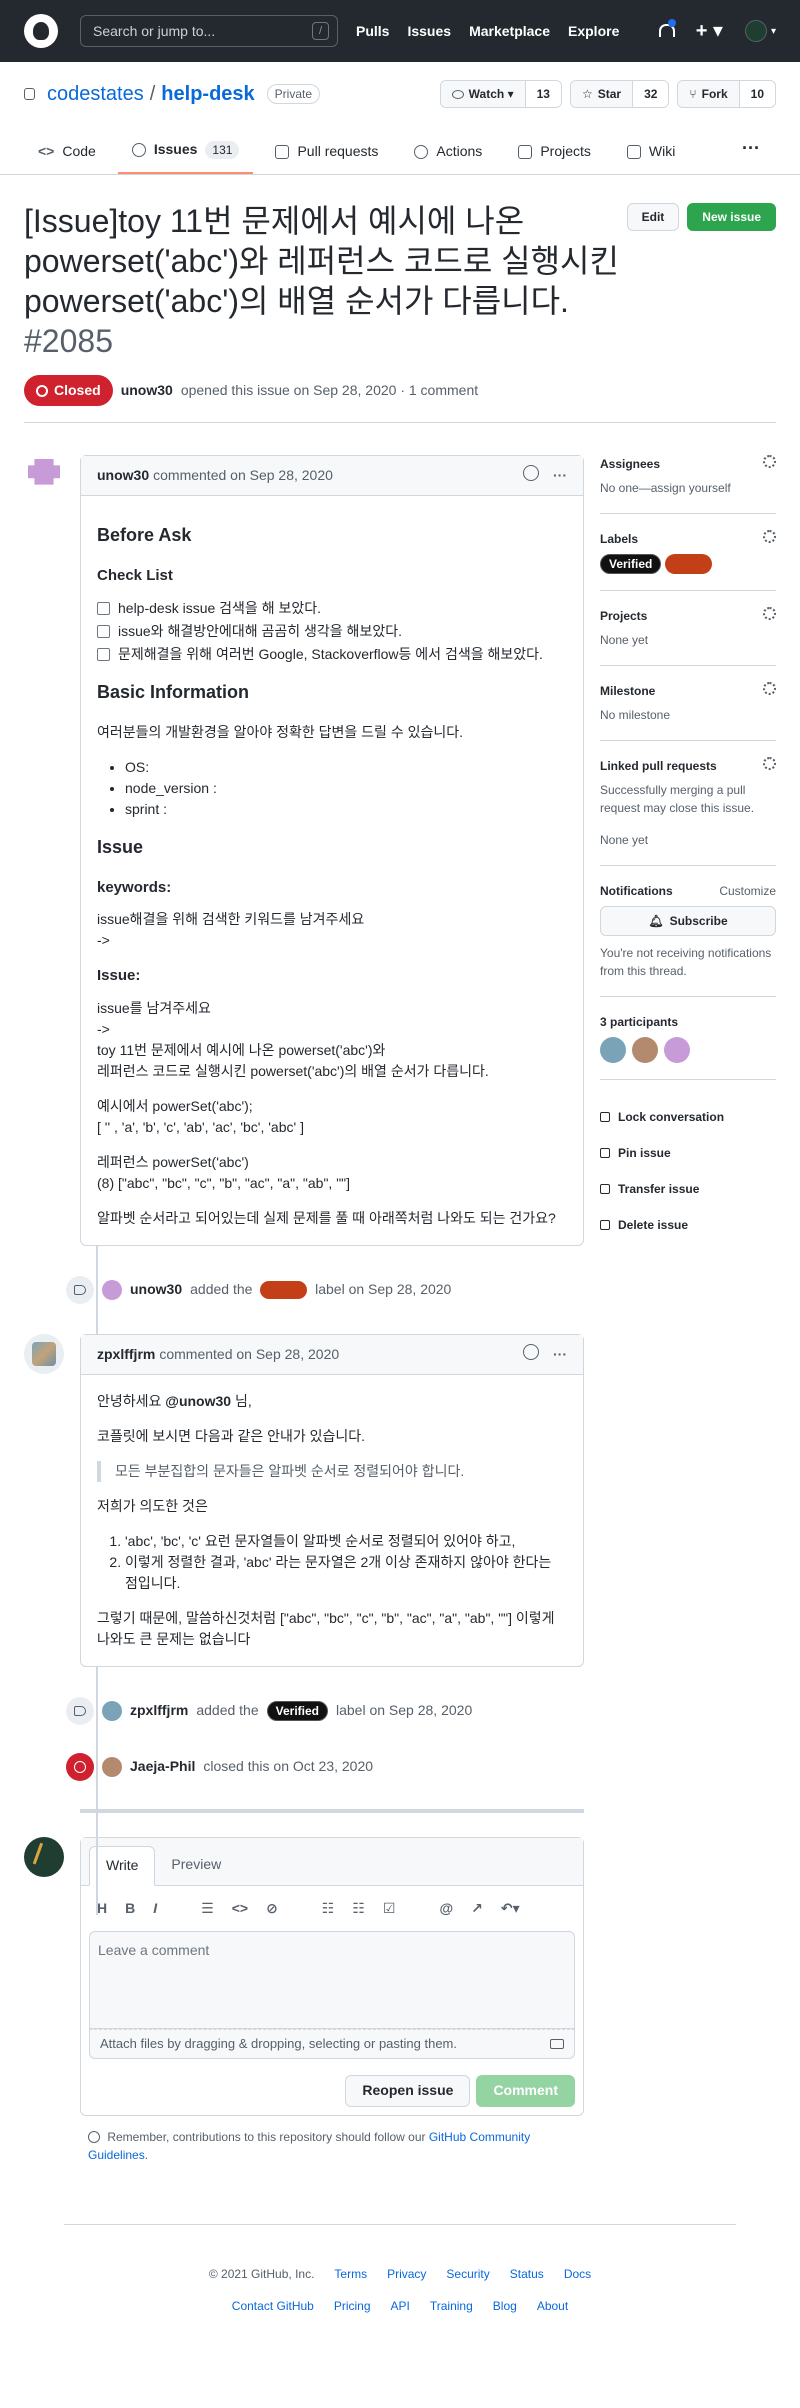  Describe the element at coordinates (207, 94) in the screenshot. I see `repo-name-link: help-desk` at that location.